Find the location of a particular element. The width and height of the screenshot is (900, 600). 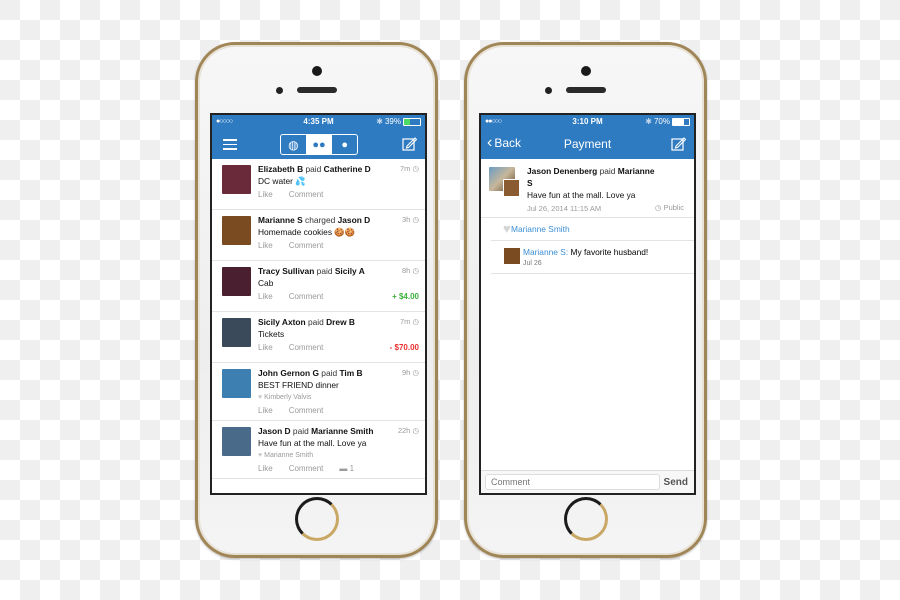

person-icon: ● is located at coordinates (344, 144).